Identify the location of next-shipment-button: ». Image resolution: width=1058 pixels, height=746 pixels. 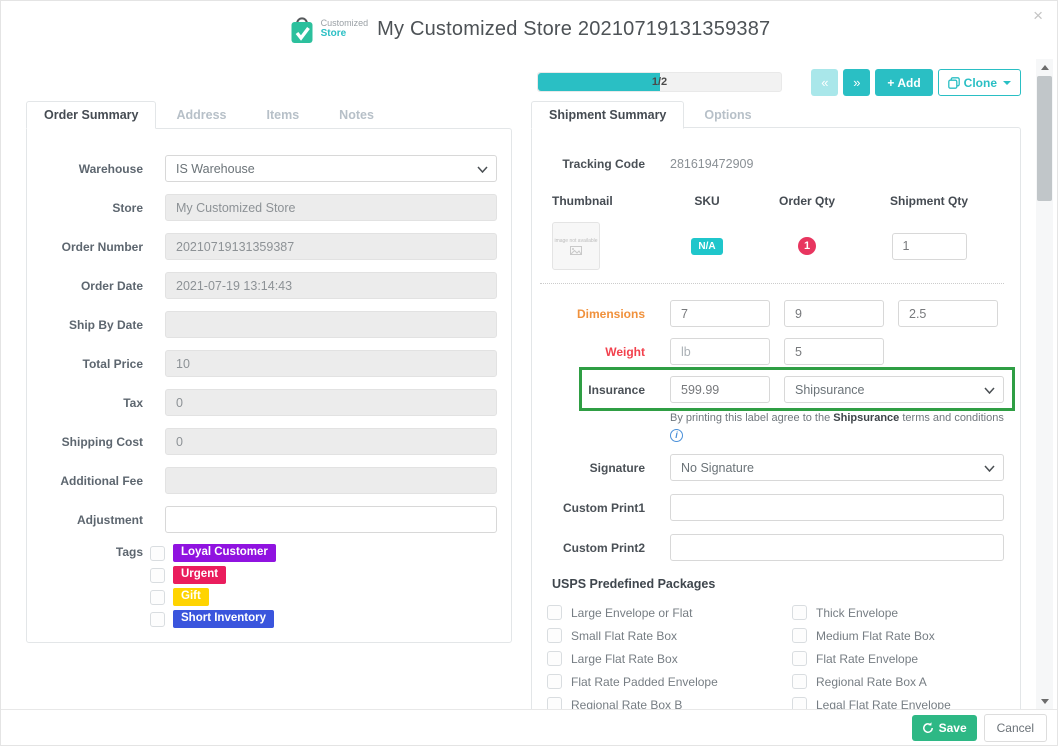
(857, 82).